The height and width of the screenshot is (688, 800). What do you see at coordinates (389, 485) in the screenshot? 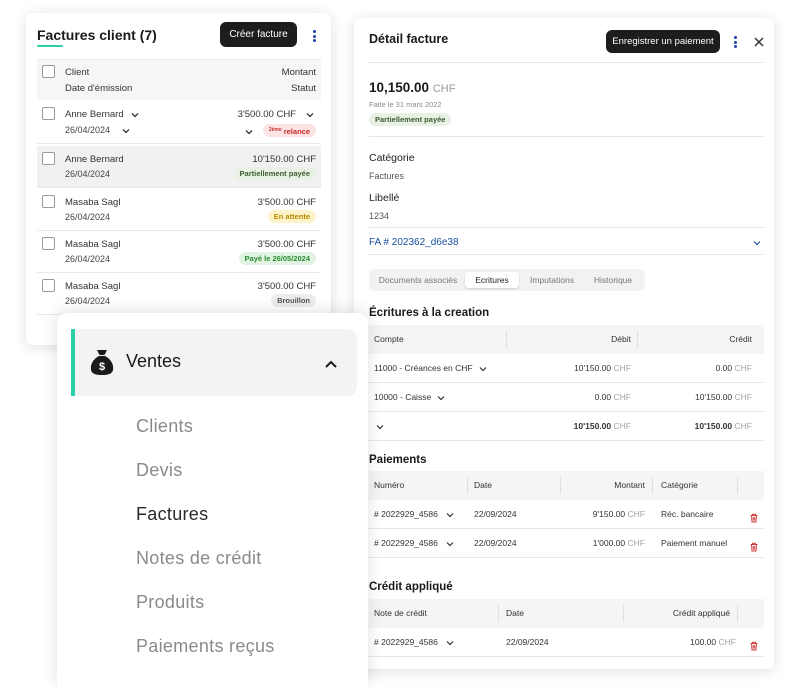
I see `header-number: Numéro` at bounding box center [389, 485].